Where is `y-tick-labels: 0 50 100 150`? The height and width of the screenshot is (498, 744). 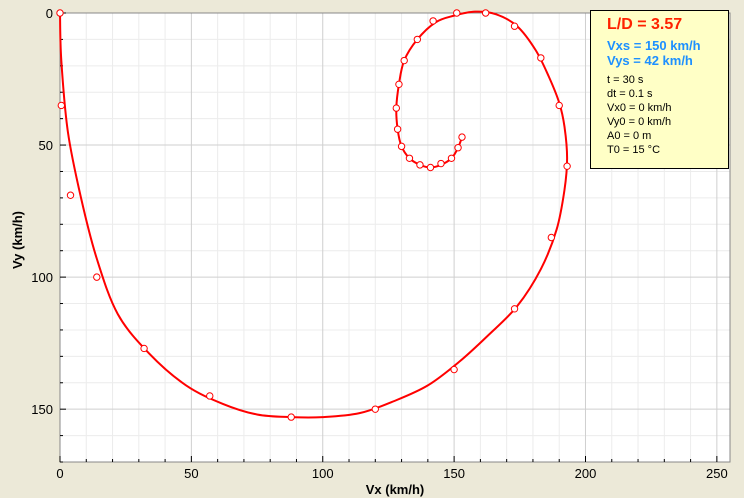
y-tick-labels: 0 50 100 150 is located at coordinates (42, 211).